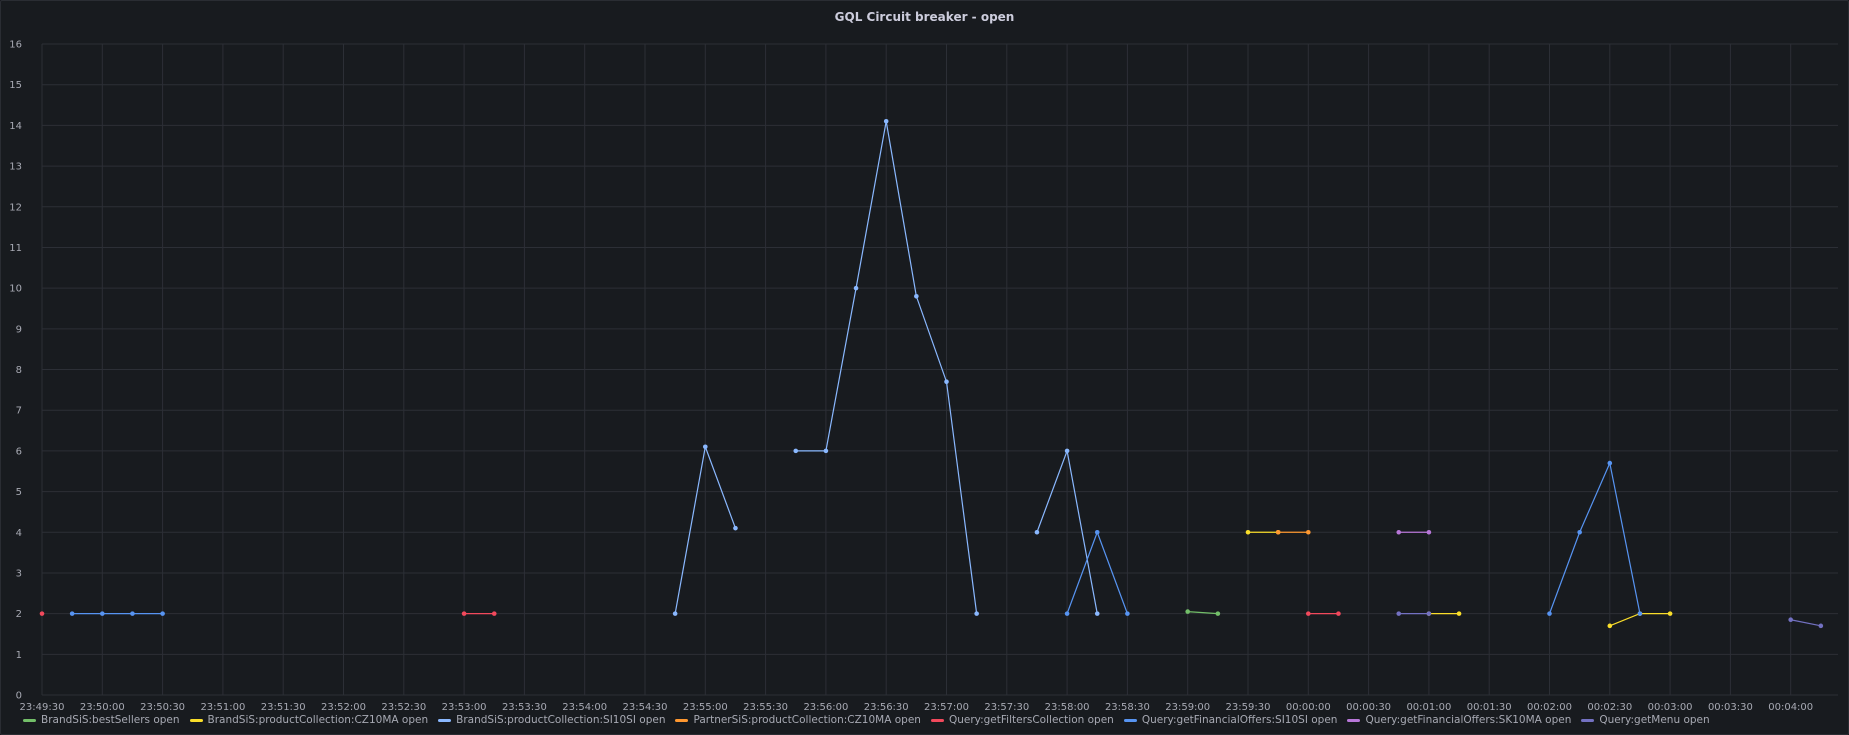  I want to click on x-tick-label: 23:54:30, so click(645, 707).